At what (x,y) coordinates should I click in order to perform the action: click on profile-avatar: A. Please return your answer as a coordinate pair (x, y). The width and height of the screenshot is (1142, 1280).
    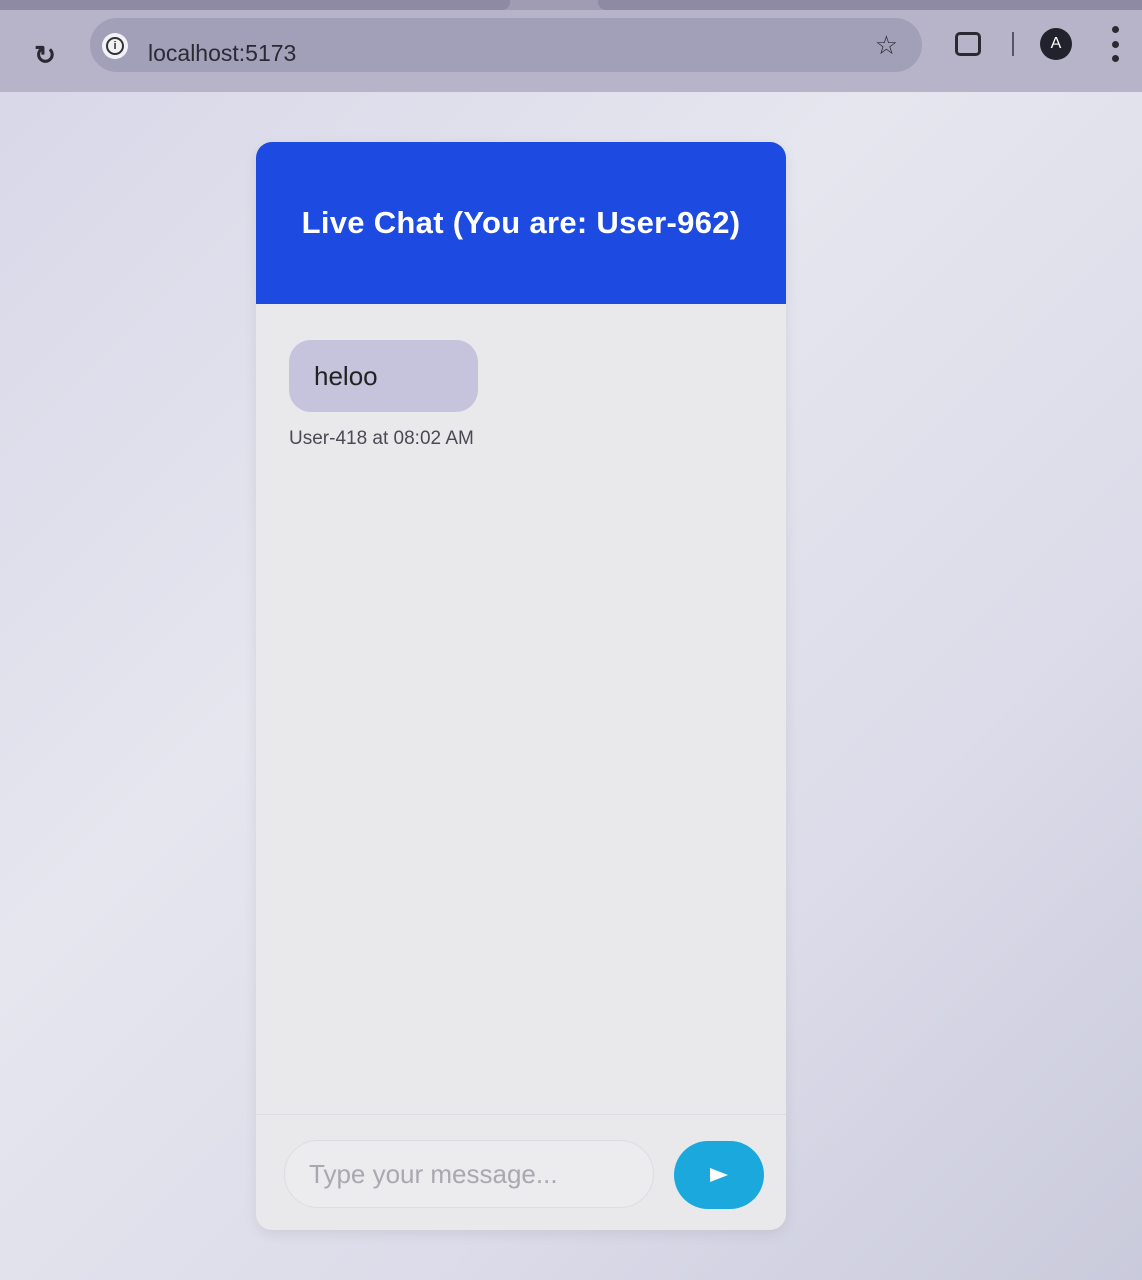
    Looking at the image, I should click on (1056, 44).